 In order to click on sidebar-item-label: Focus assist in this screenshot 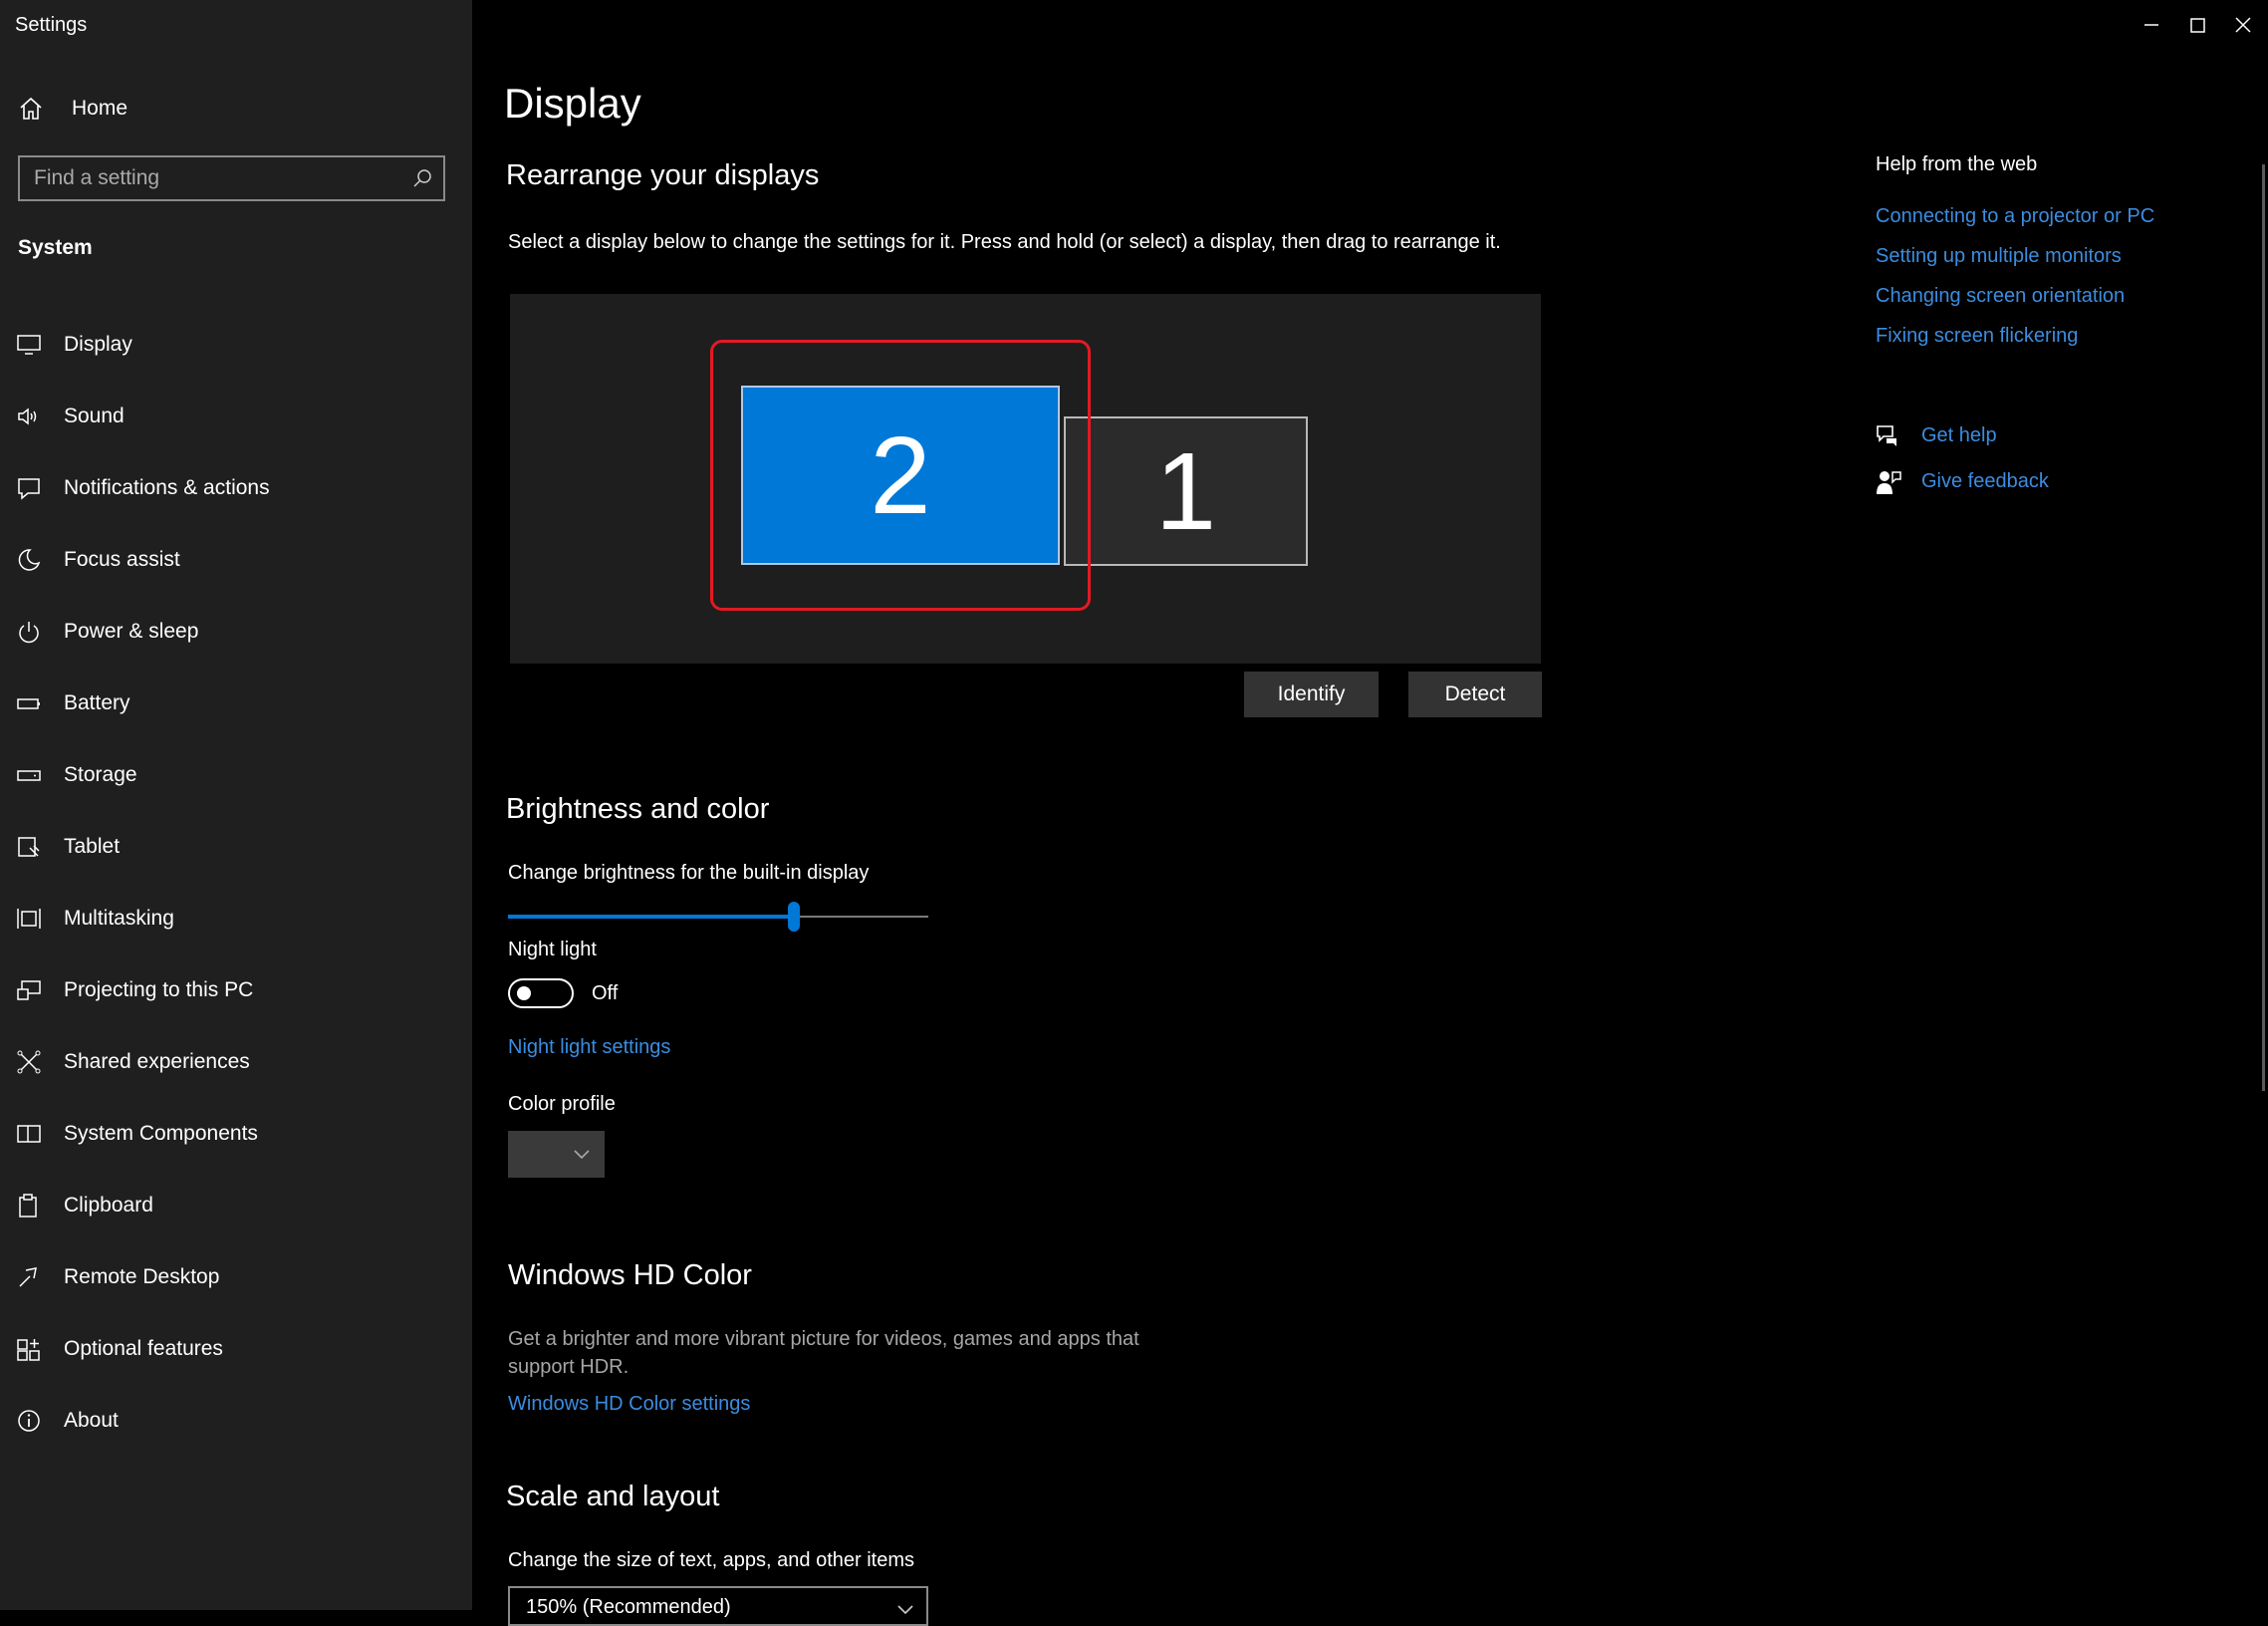, I will do `click(122, 559)`.